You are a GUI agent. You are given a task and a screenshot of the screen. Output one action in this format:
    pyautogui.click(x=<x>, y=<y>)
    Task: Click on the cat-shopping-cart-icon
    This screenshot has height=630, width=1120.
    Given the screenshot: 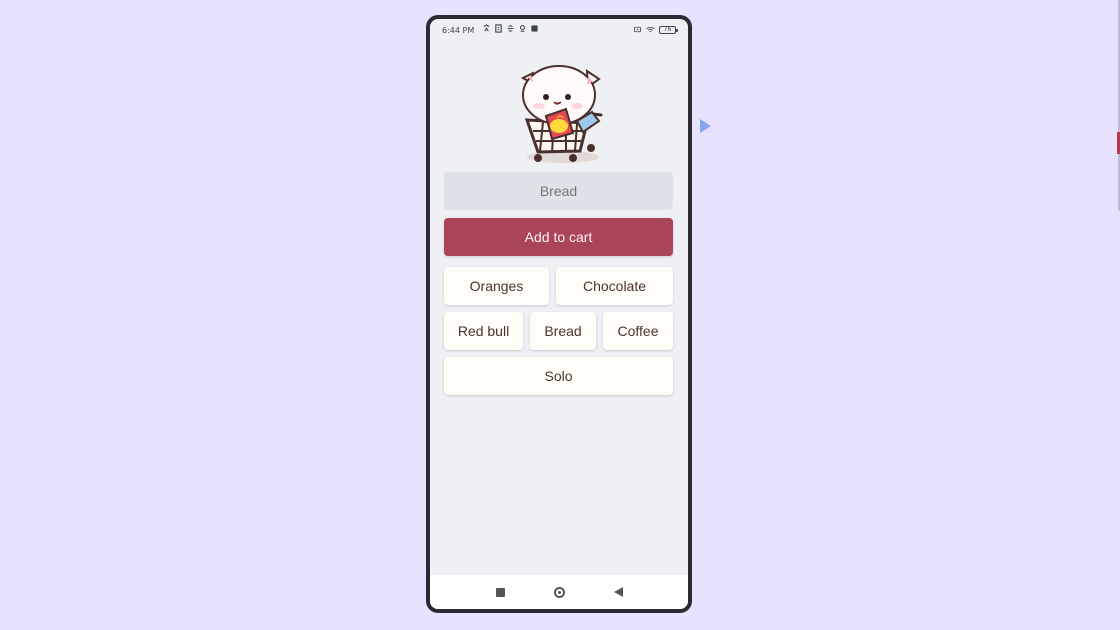 What is the action you would take?
    pyautogui.click(x=561, y=114)
    